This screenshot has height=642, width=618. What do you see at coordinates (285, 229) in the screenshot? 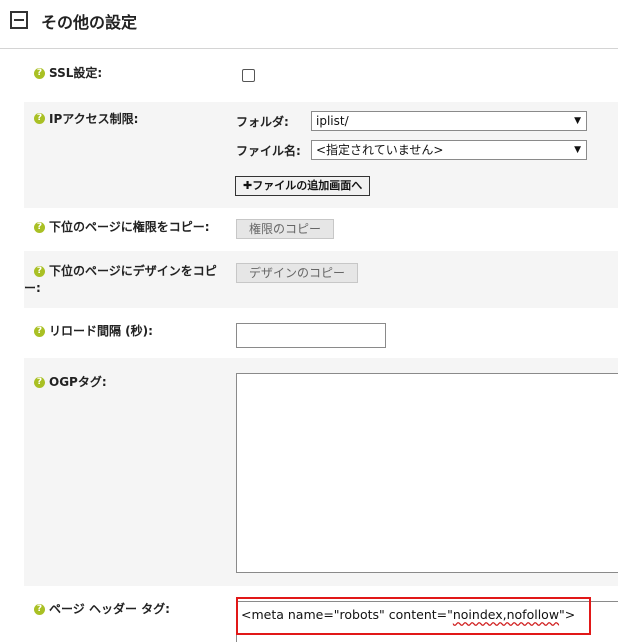
I see `copy-permission-button: 権限のコピー` at bounding box center [285, 229].